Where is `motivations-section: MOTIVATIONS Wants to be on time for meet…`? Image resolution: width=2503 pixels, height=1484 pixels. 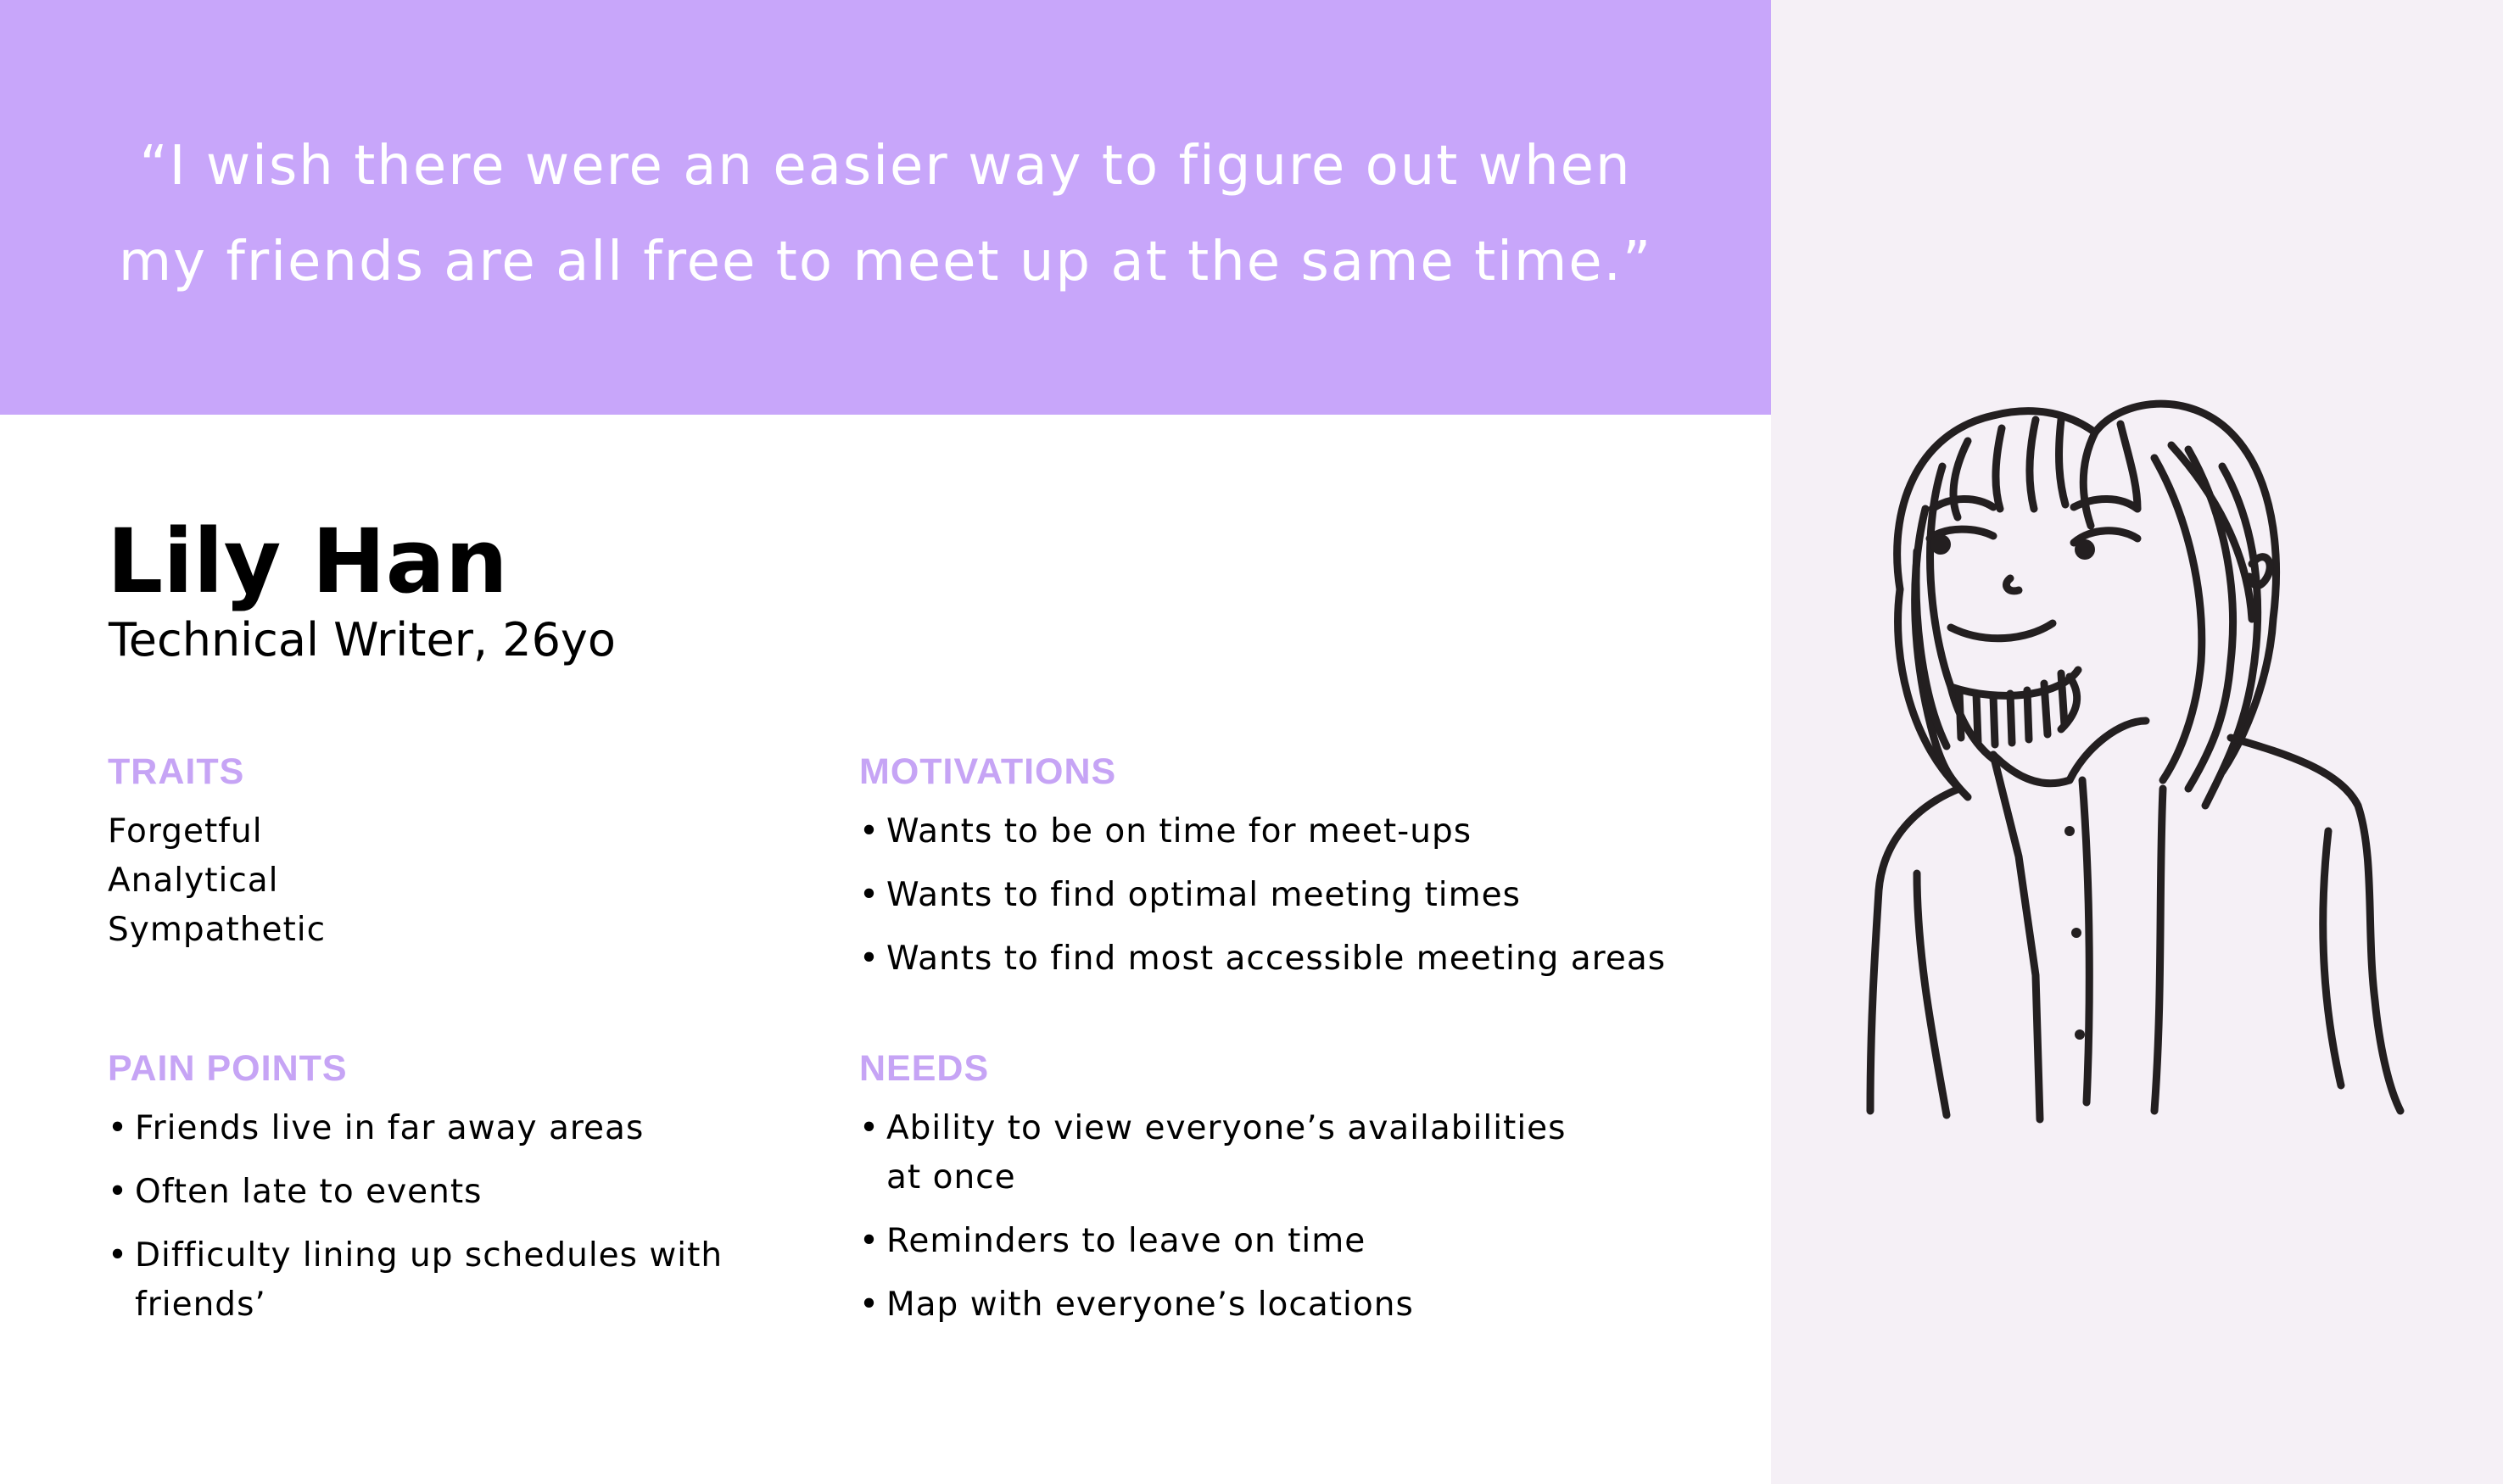 motivations-section: MOTIVATIONS Wants to be on time for meet… is located at coordinates (1308, 872).